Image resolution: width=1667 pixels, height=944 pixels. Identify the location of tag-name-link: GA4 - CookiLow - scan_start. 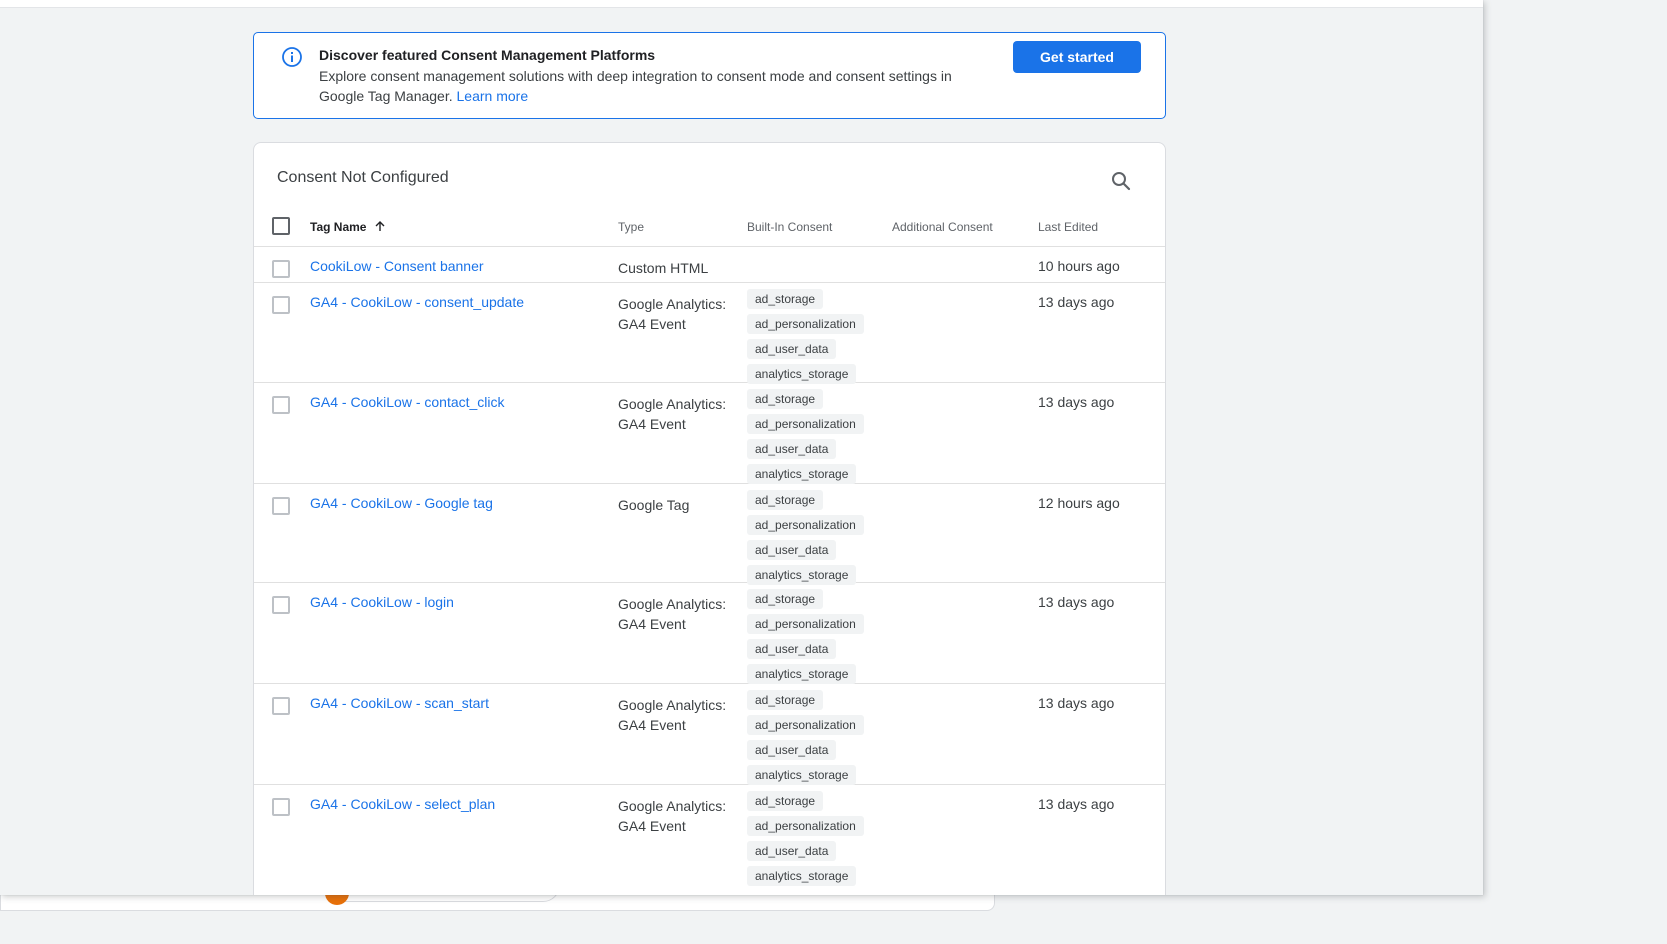
(399, 703).